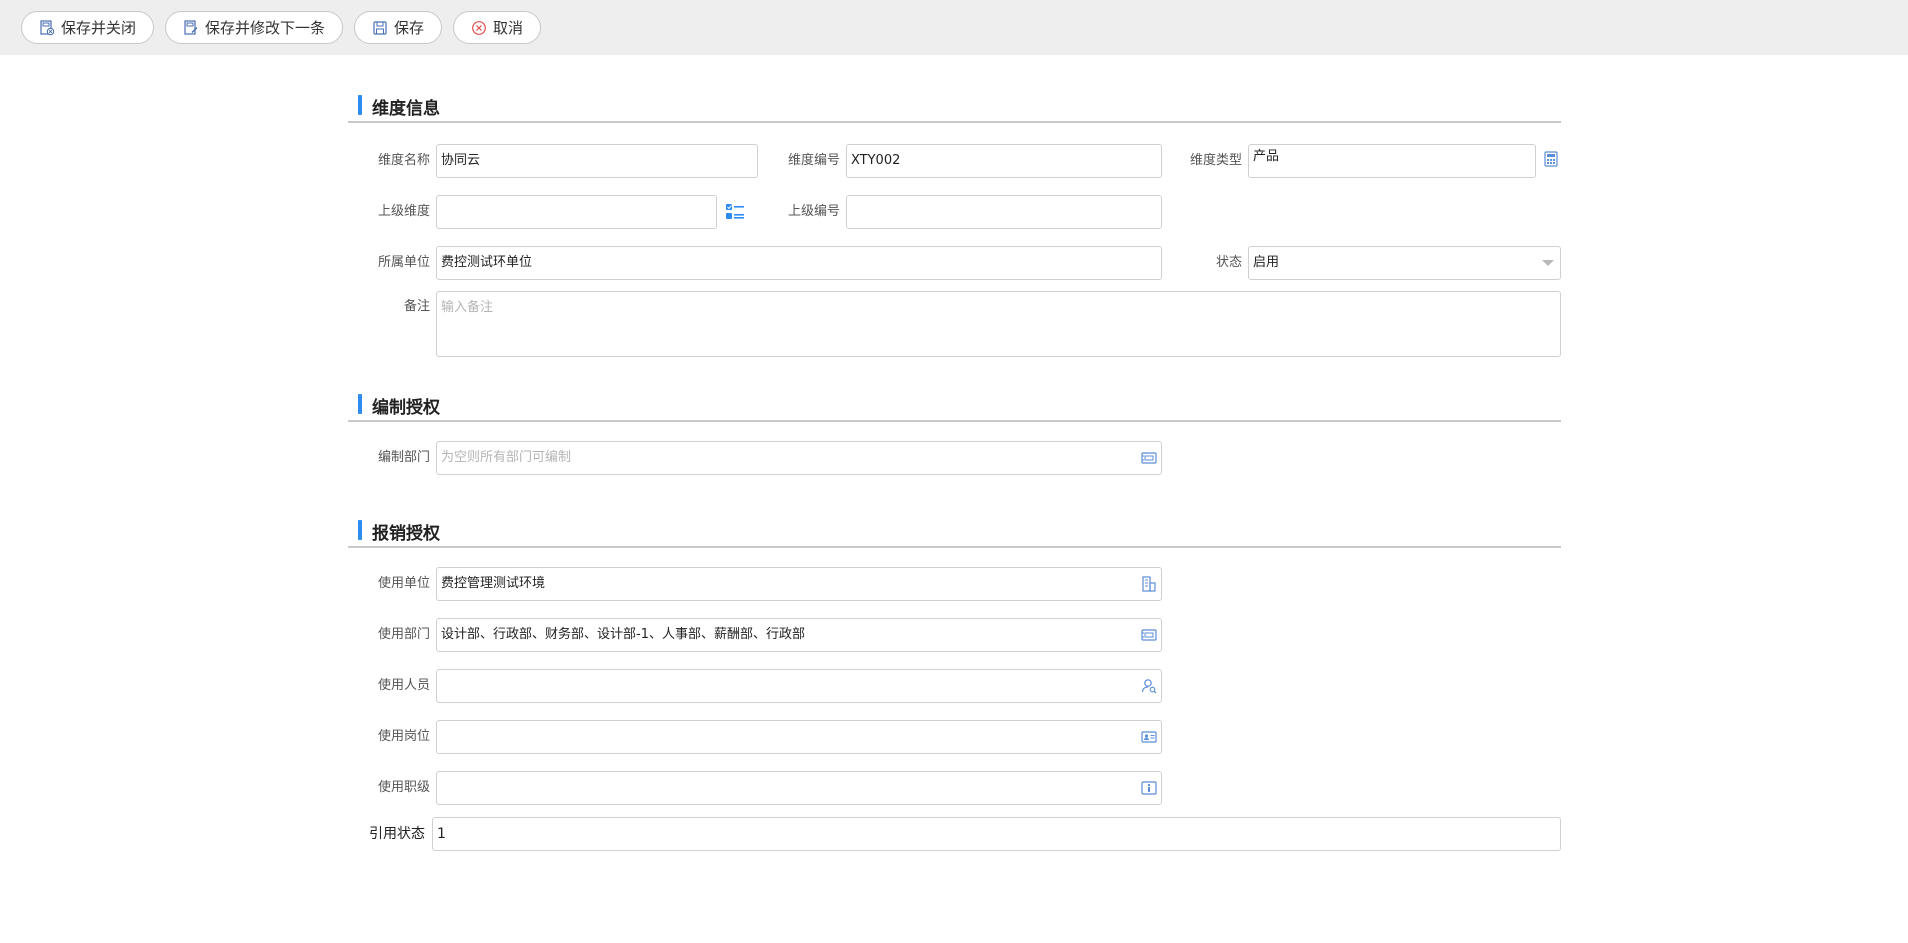 The height and width of the screenshot is (943, 1908). I want to click on remark-label: 备注, so click(416, 306).